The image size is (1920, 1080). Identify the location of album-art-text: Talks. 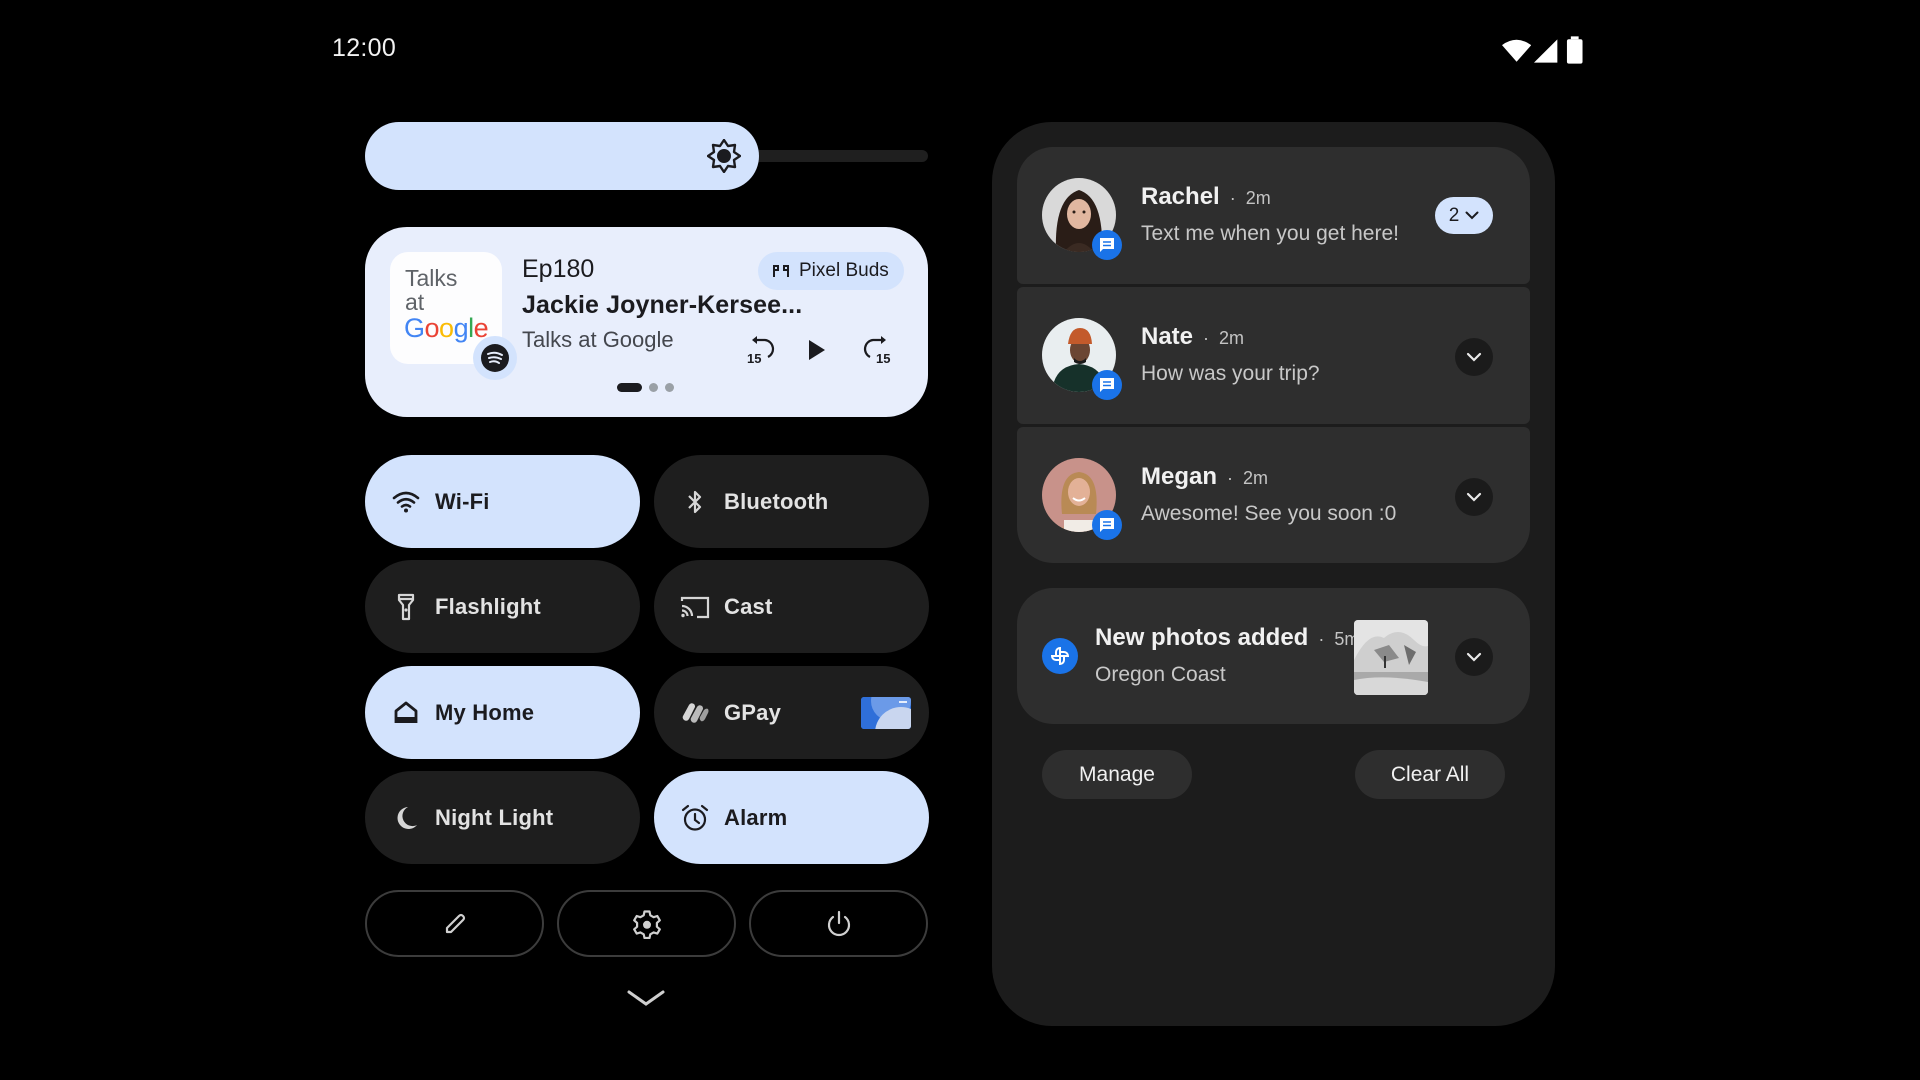
(431, 278).